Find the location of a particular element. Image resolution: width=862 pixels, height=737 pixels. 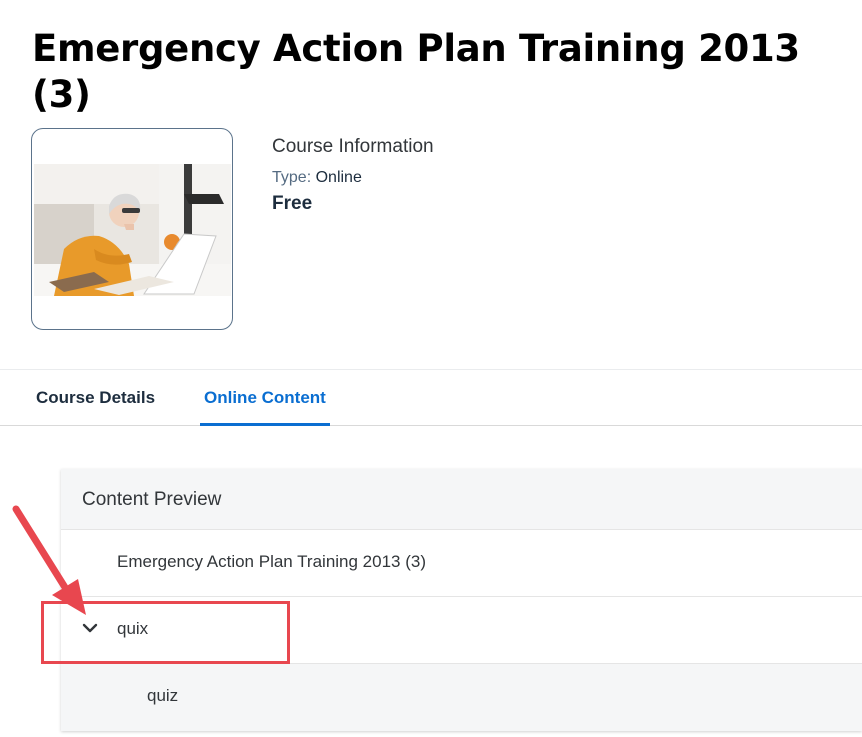

active-tab-indicator is located at coordinates (265, 424).